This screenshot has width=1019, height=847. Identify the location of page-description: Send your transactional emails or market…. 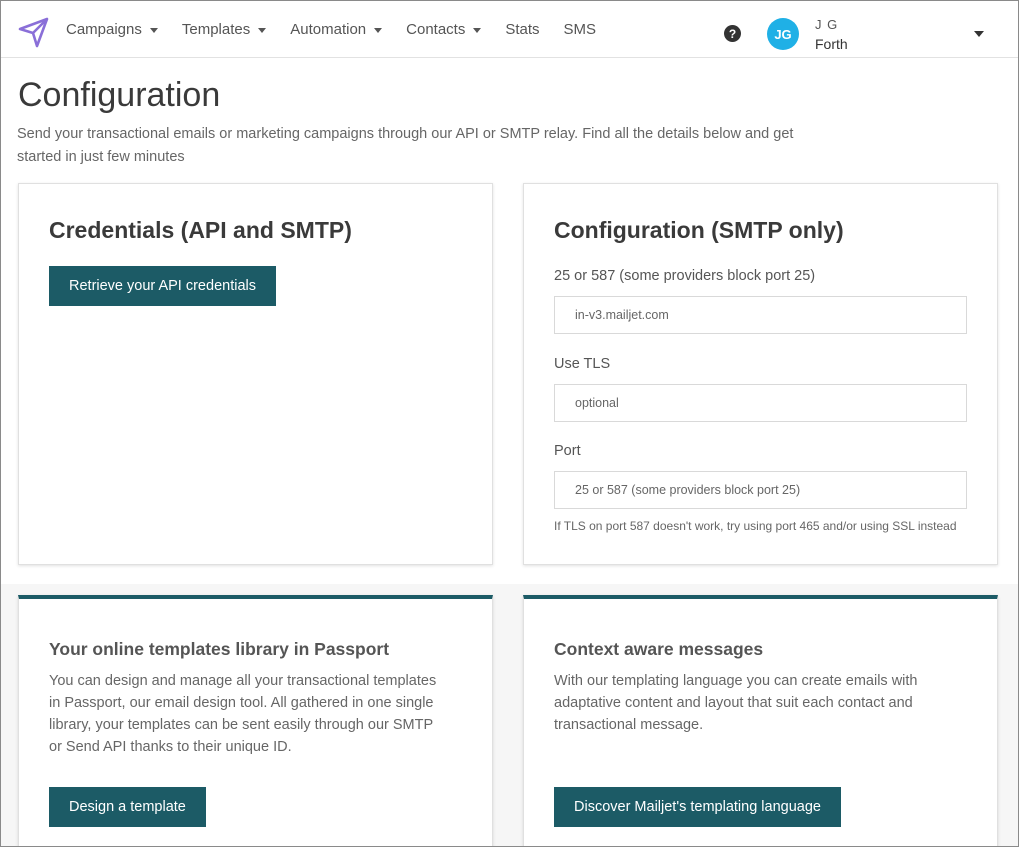
(405, 145).